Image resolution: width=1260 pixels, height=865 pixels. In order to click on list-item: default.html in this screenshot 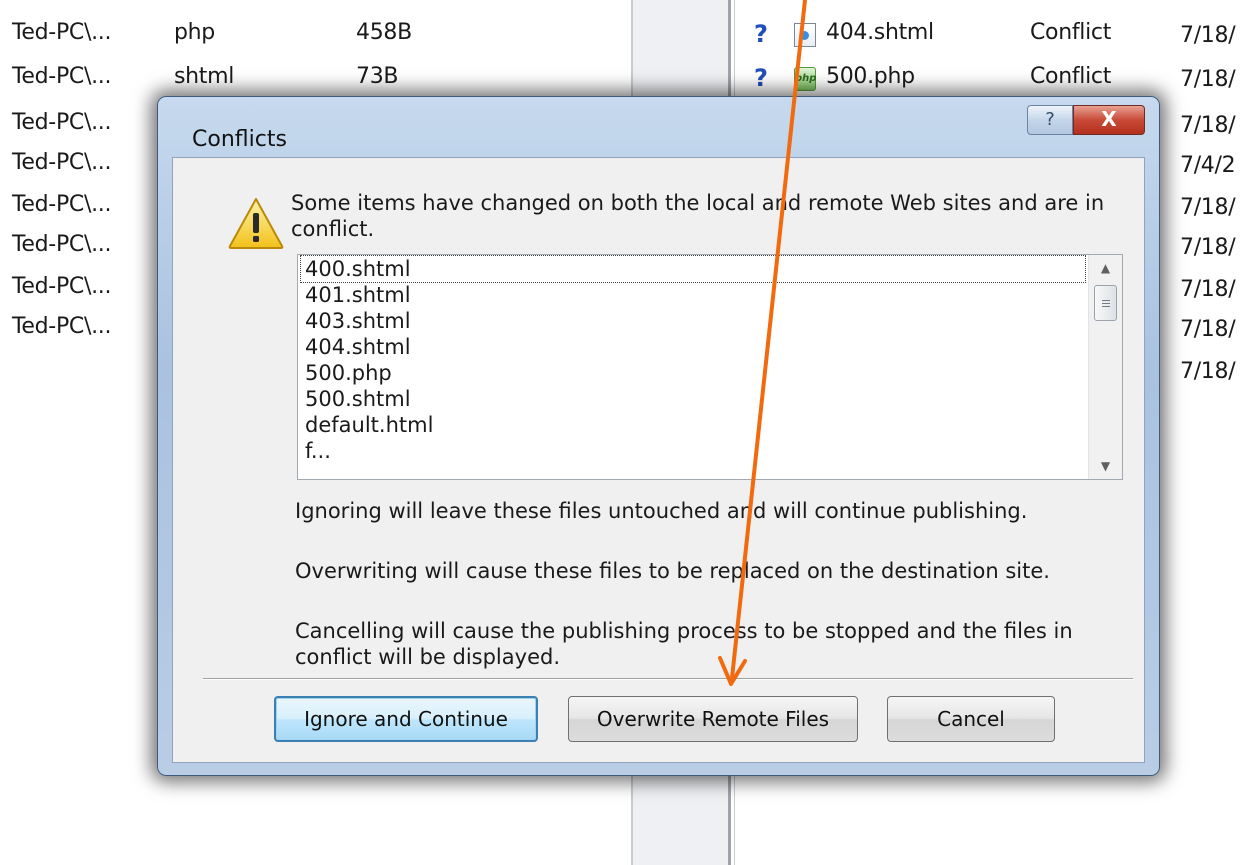, I will do `click(369, 425)`.